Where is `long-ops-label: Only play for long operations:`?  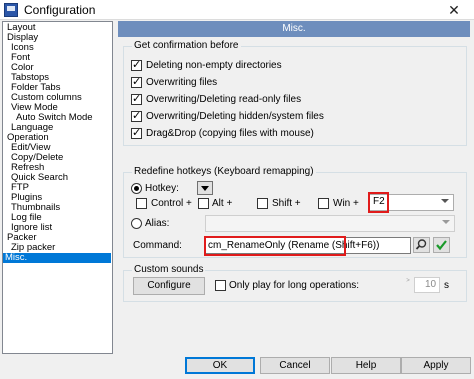
long-ops-label: Only play for long operations: is located at coordinates (294, 285).